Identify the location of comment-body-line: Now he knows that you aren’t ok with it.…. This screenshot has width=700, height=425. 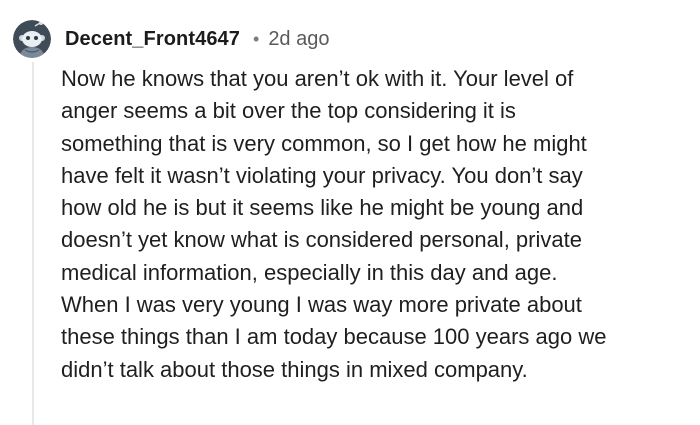
(317, 78).